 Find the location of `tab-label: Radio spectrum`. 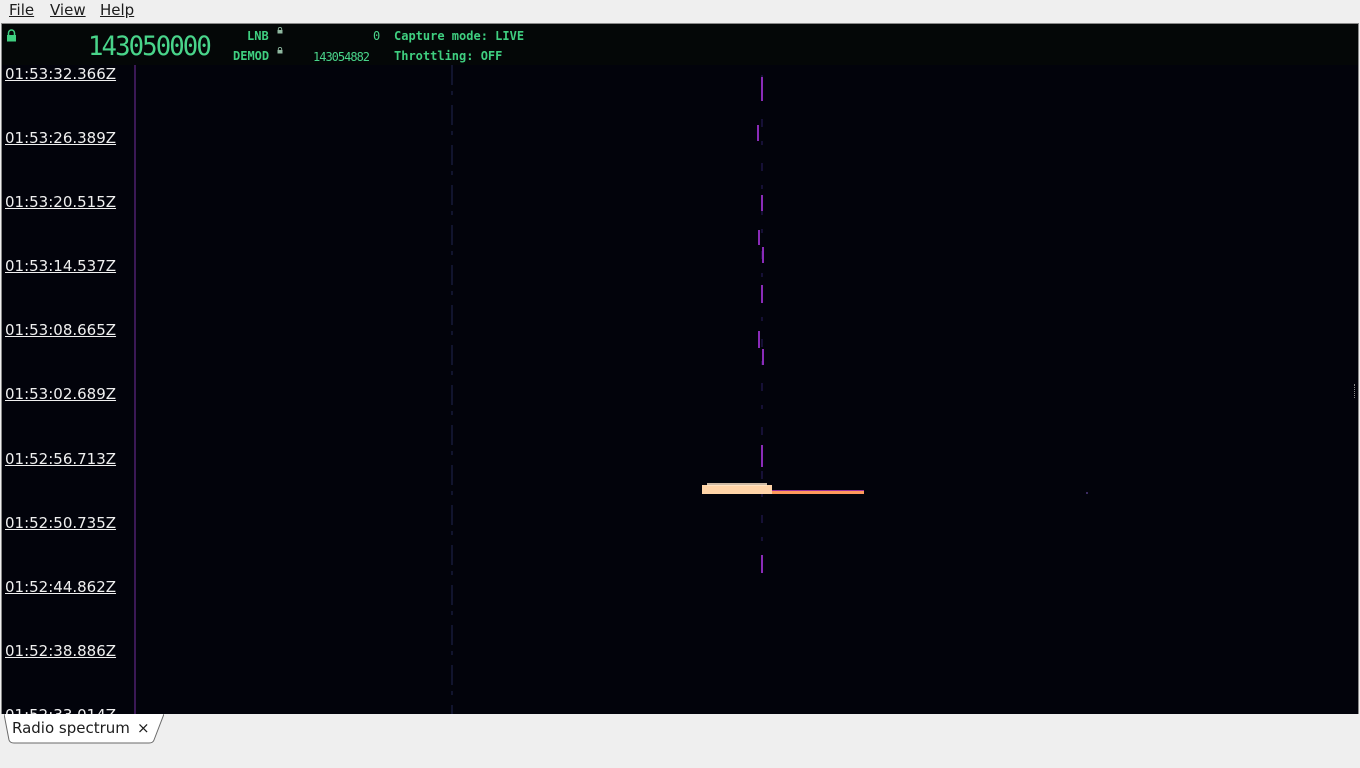

tab-label: Radio spectrum is located at coordinates (71, 728).